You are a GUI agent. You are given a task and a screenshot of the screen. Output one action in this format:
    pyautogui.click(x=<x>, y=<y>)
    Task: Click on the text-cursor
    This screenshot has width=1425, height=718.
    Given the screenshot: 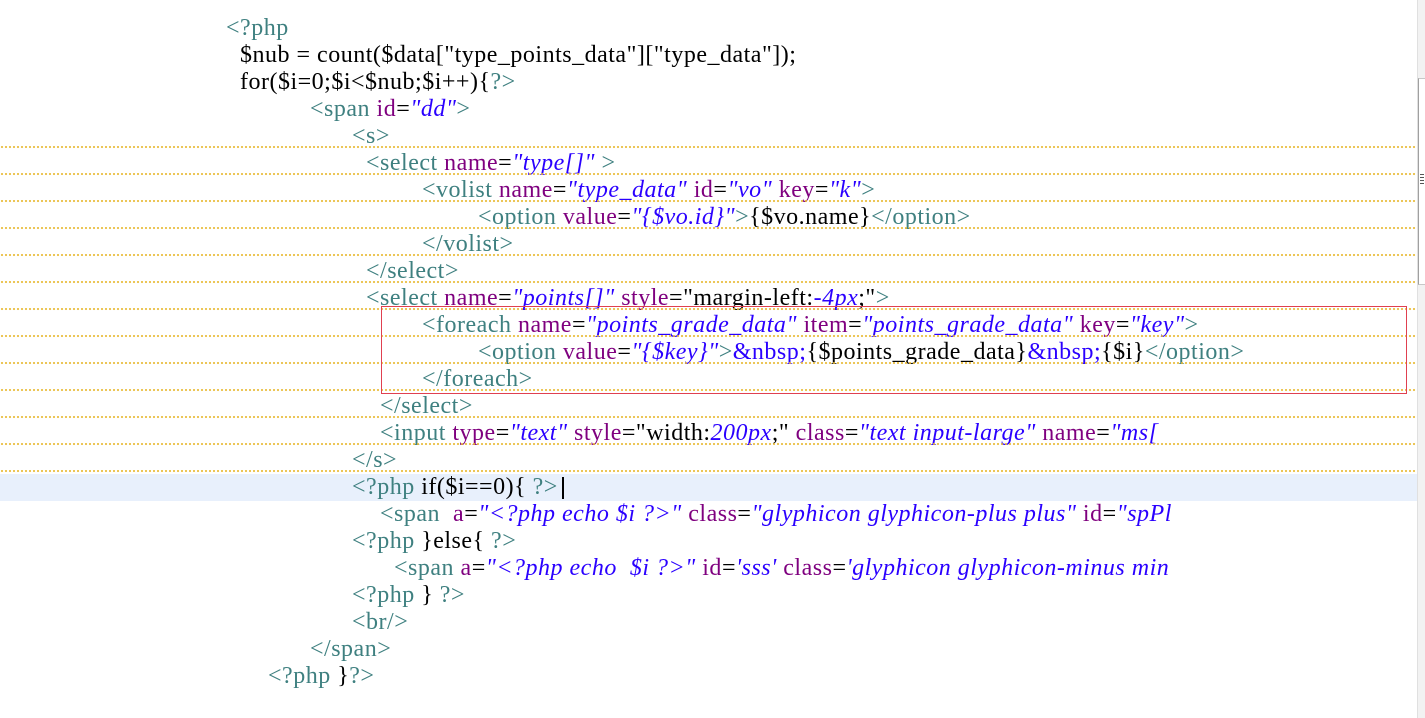 What is the action you would take?
    pyautogui.click(x=562, y=488)
    